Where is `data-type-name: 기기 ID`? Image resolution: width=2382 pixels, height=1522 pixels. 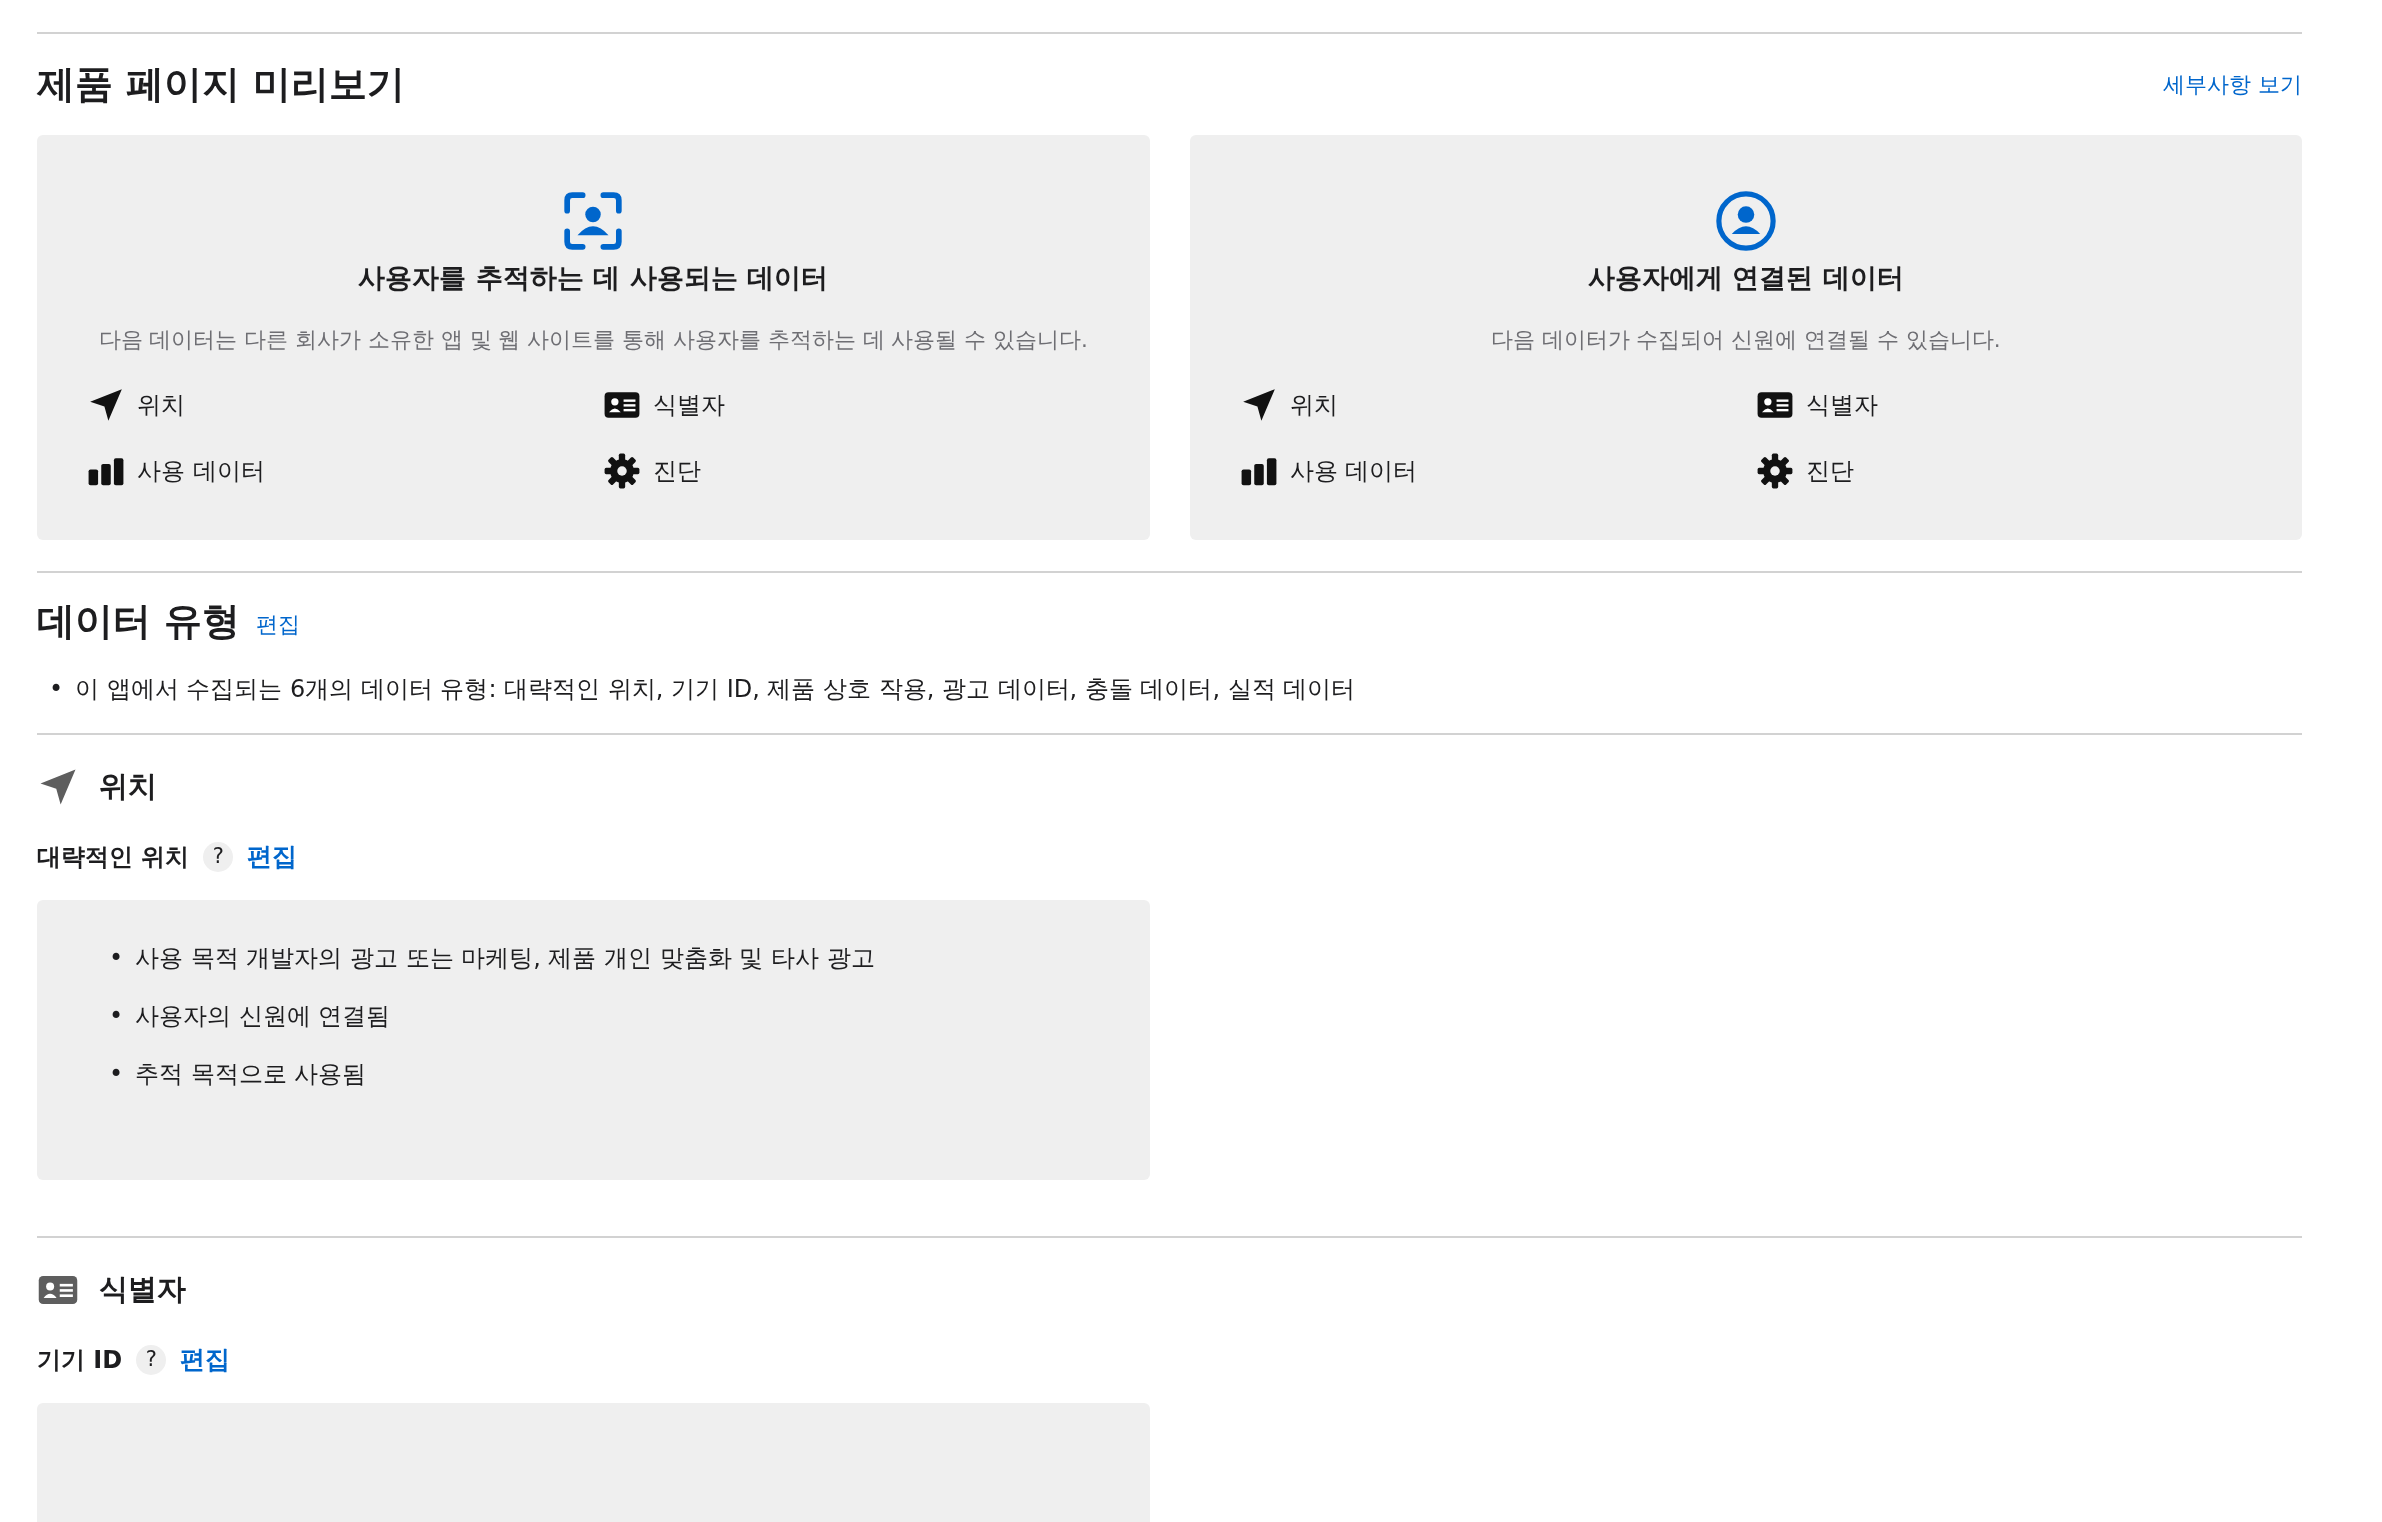 data-type-name: 기기 ID is located at coordinates (80, 1361).